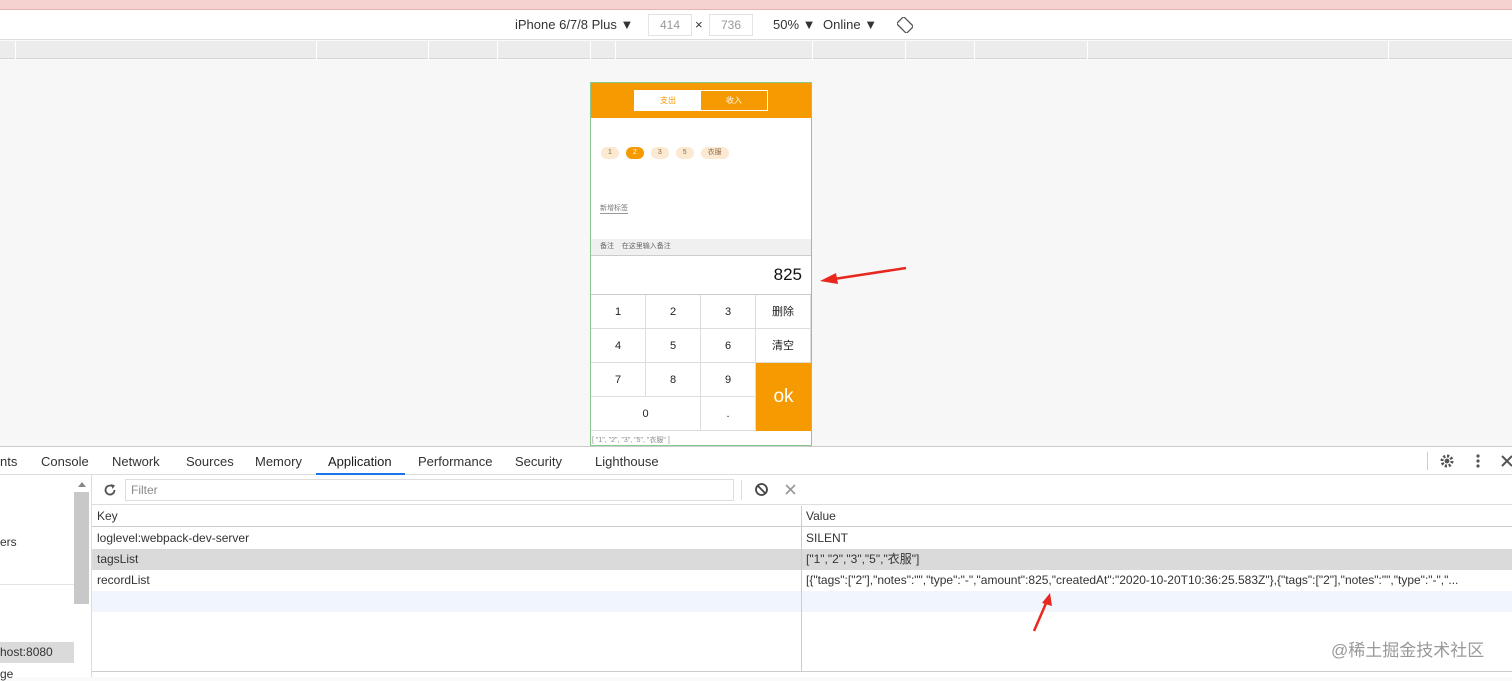 The width and height of the screenshot is (1512, 681). Describe the element at coordinates (731, 25) in the screenshot. I see `height-input: 736` at that location.